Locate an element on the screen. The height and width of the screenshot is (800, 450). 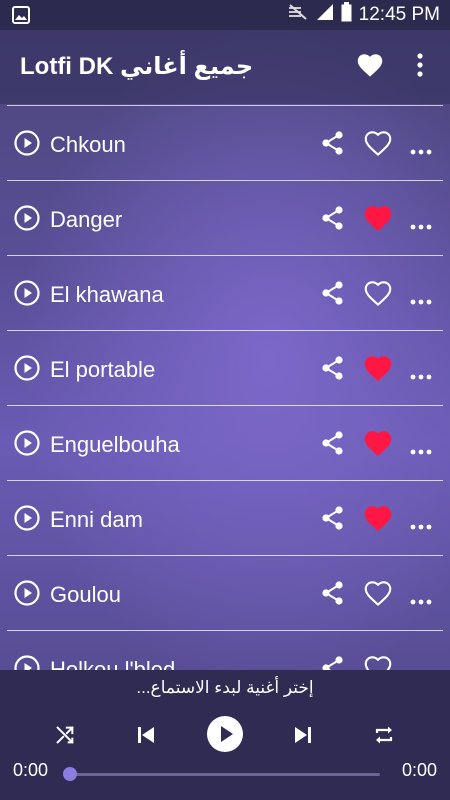
seek-bar is located at coordinates (225, 774).